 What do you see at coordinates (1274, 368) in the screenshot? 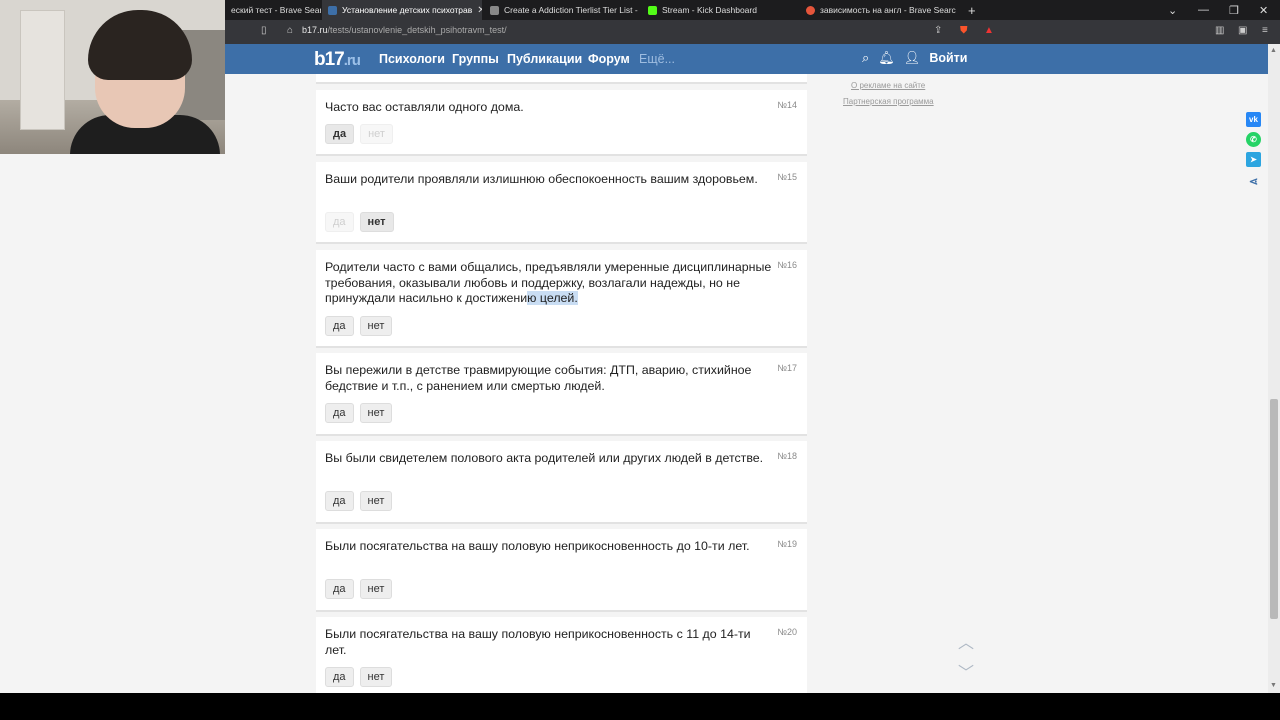
I see `page-scrollbar: ▲ ▼` at bounding box center [1274, 368].